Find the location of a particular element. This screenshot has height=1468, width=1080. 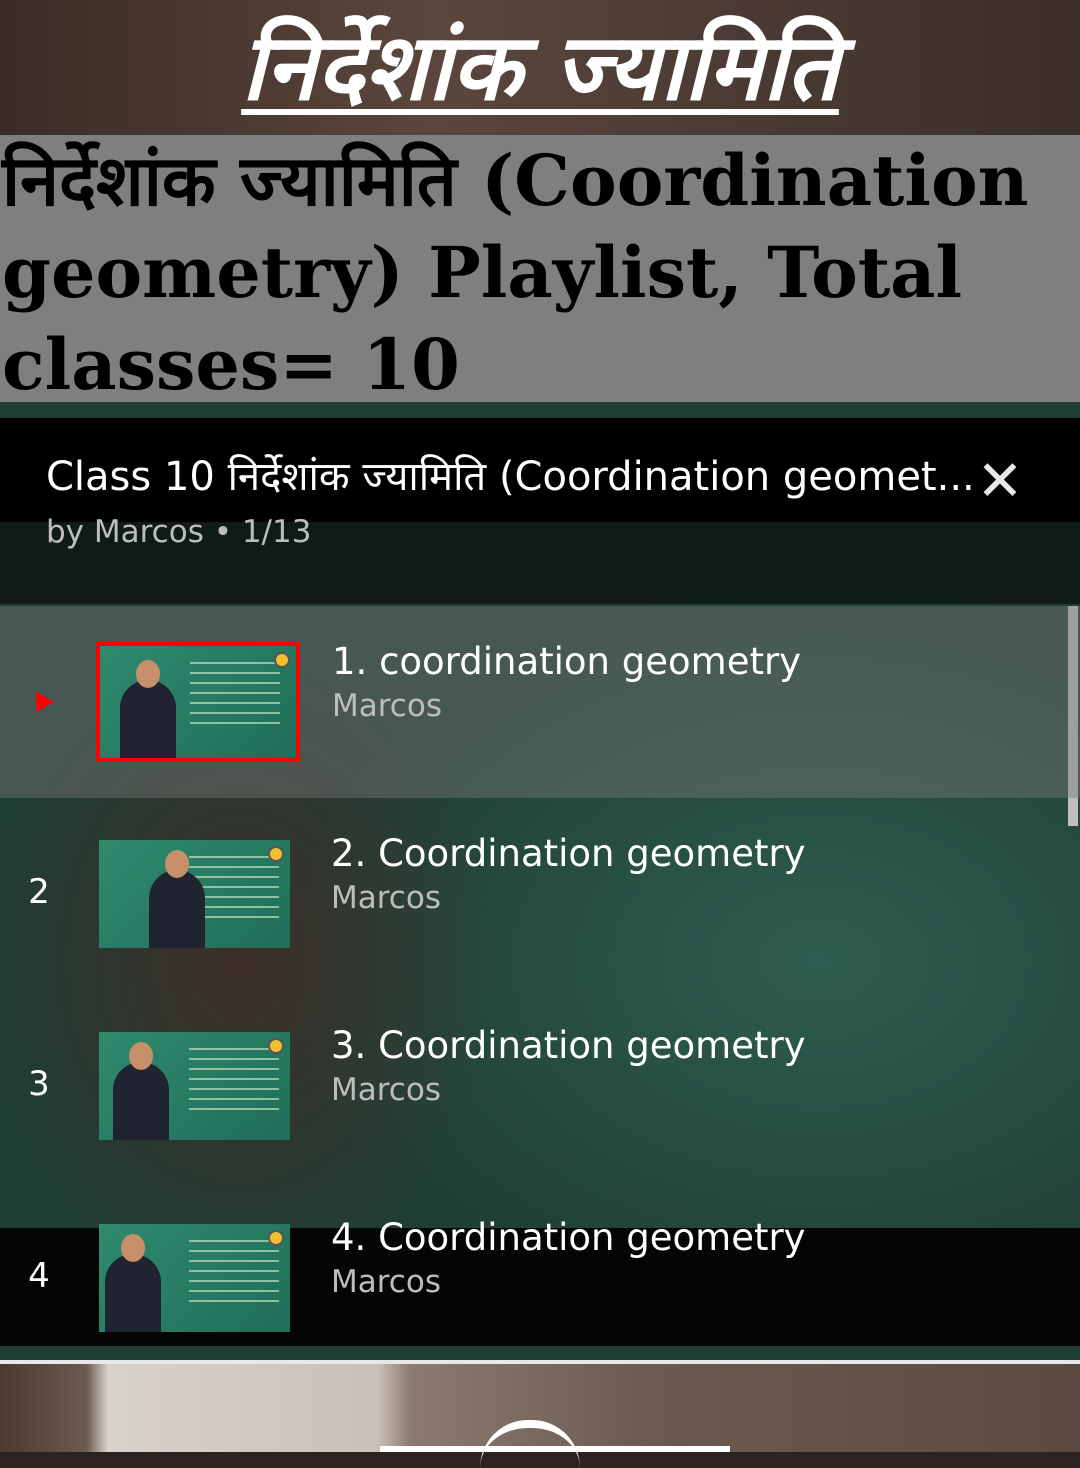

playlist-item-index: 3 is located at coordinates (39, 1084).